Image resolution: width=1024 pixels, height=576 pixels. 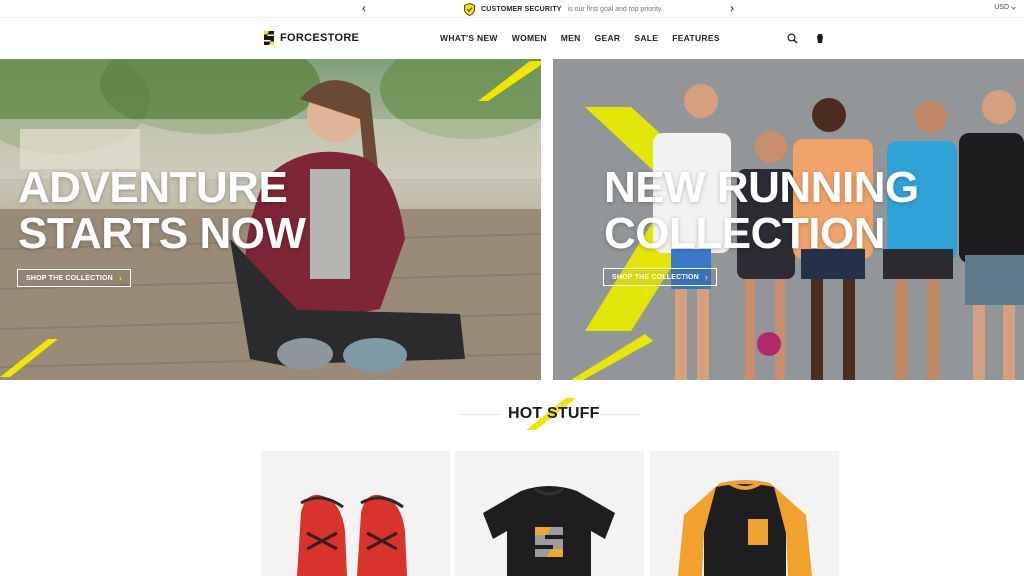 What do you see at coordinates (469, 38) in the screenshot?
I see `nav-whats-new: WHAT'S NEW` at bounding box center [469, 38].